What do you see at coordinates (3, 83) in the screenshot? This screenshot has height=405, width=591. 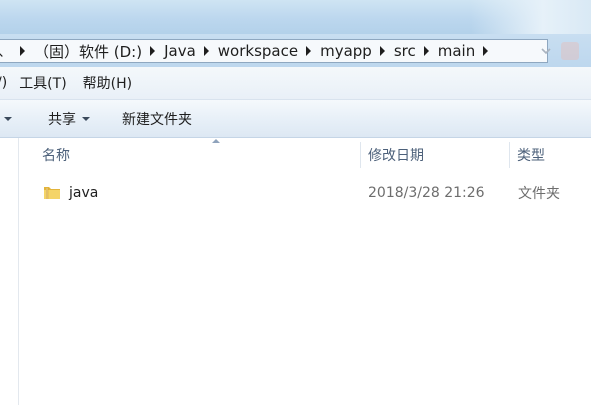 I see `menu-view-partial: /)` at bounding box center [3, 83].